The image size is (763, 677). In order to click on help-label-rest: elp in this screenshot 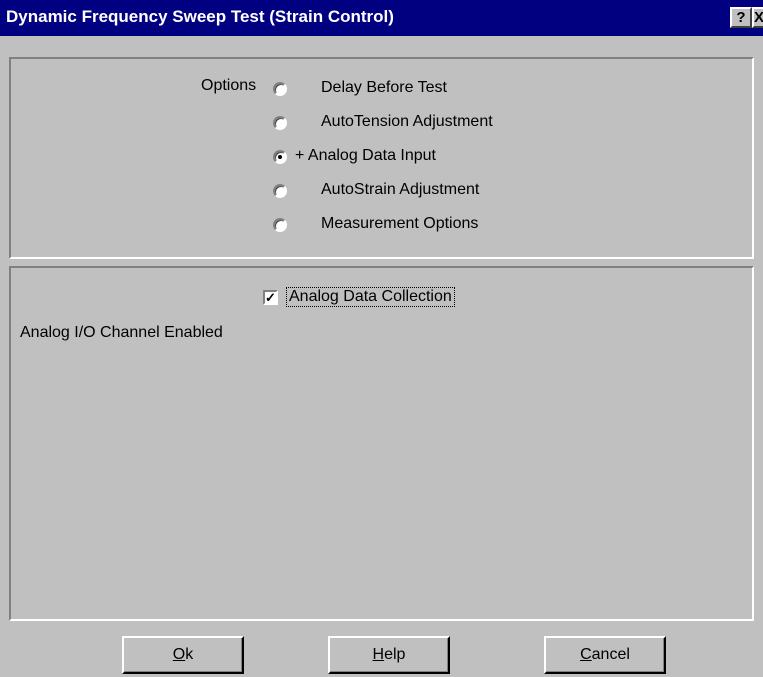, I will do `click(395, 654)`.